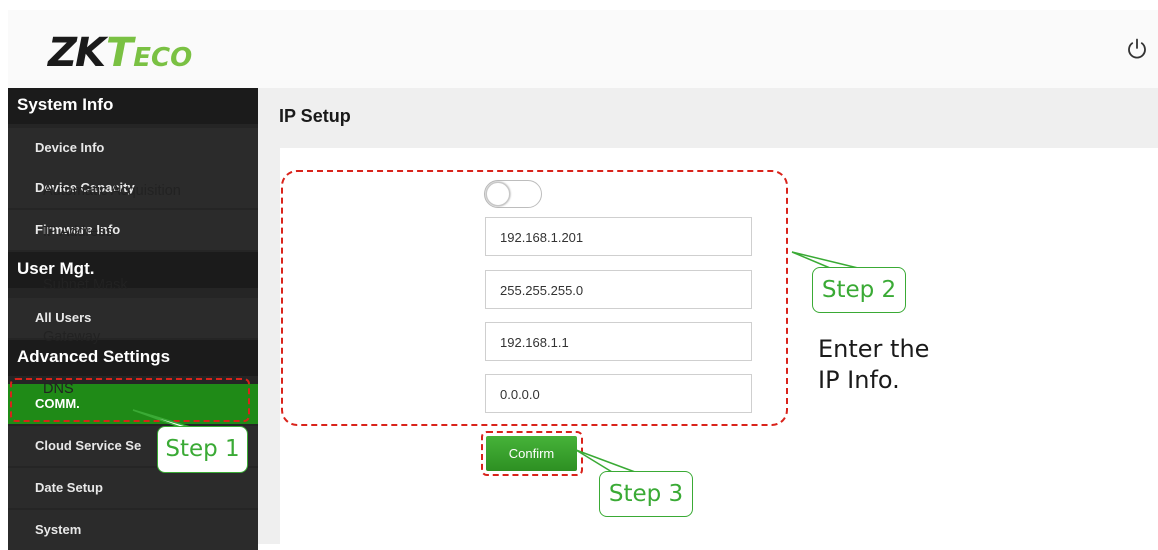 Image resolution: width=1158 pixels, height=550 pixels. Describe the element at coordinates (859, 290) in the screenshot. I see `step2-callout: Step 2` at that location.